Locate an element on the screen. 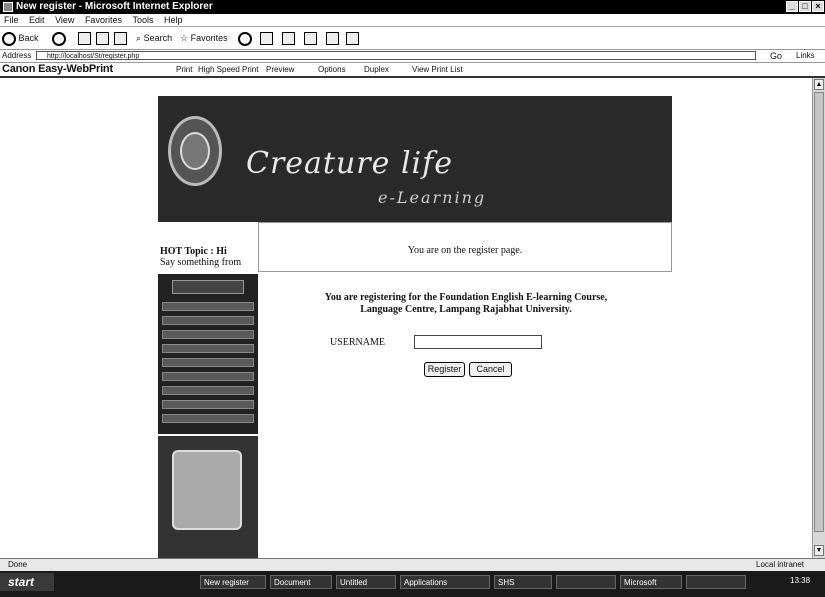 Image resolution: width=825 pixels, height=597 pixels. address-input: http://localhost/St/register.php is located at coordinates (396, 55).